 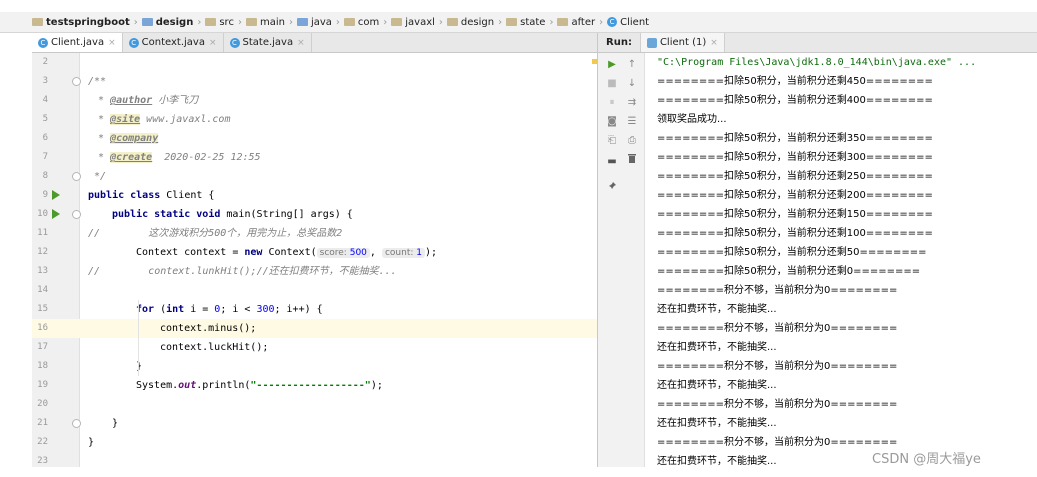 What do you see at coordinates (612, 141) in the screenshot?
I see `restore-icon: ⎗` at bounding box center [612, 141].